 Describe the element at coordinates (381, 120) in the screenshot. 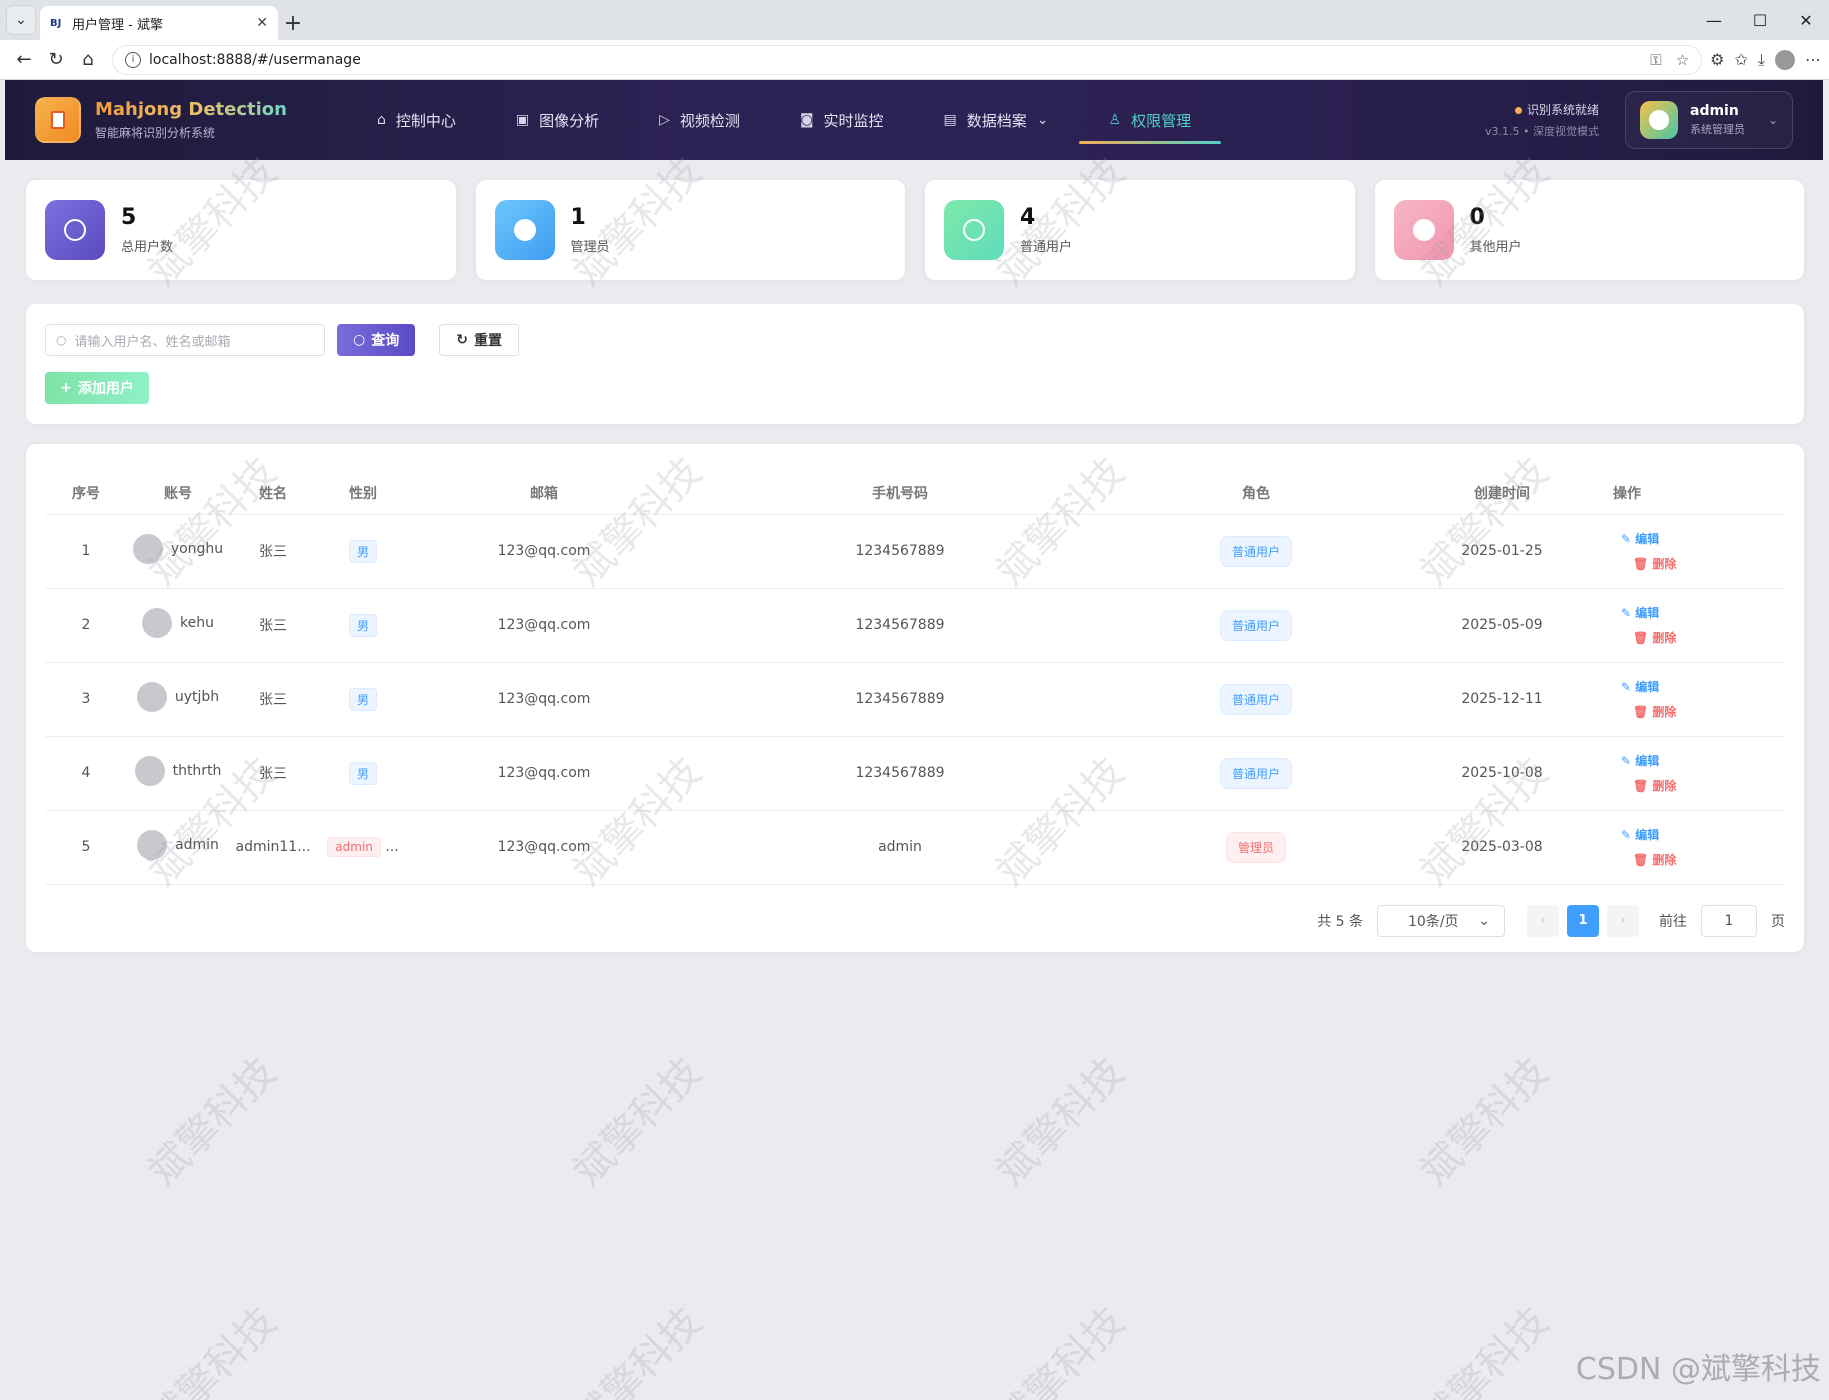

I see `home-icon: ⌂` at that location.